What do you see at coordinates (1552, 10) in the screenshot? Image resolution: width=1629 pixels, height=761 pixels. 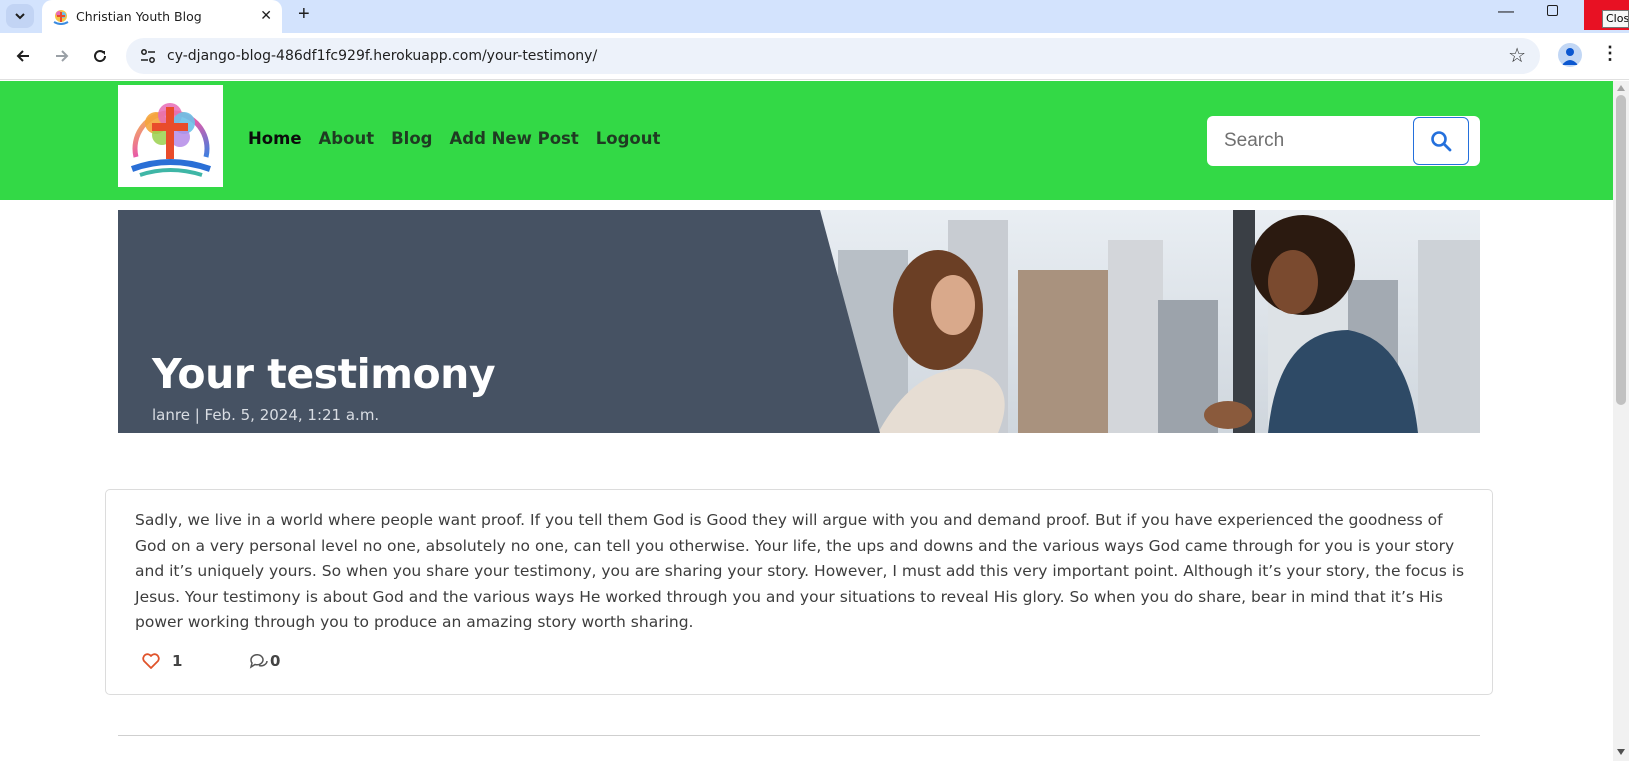 I see `restore-icon` at bounding box center [1552, 10].